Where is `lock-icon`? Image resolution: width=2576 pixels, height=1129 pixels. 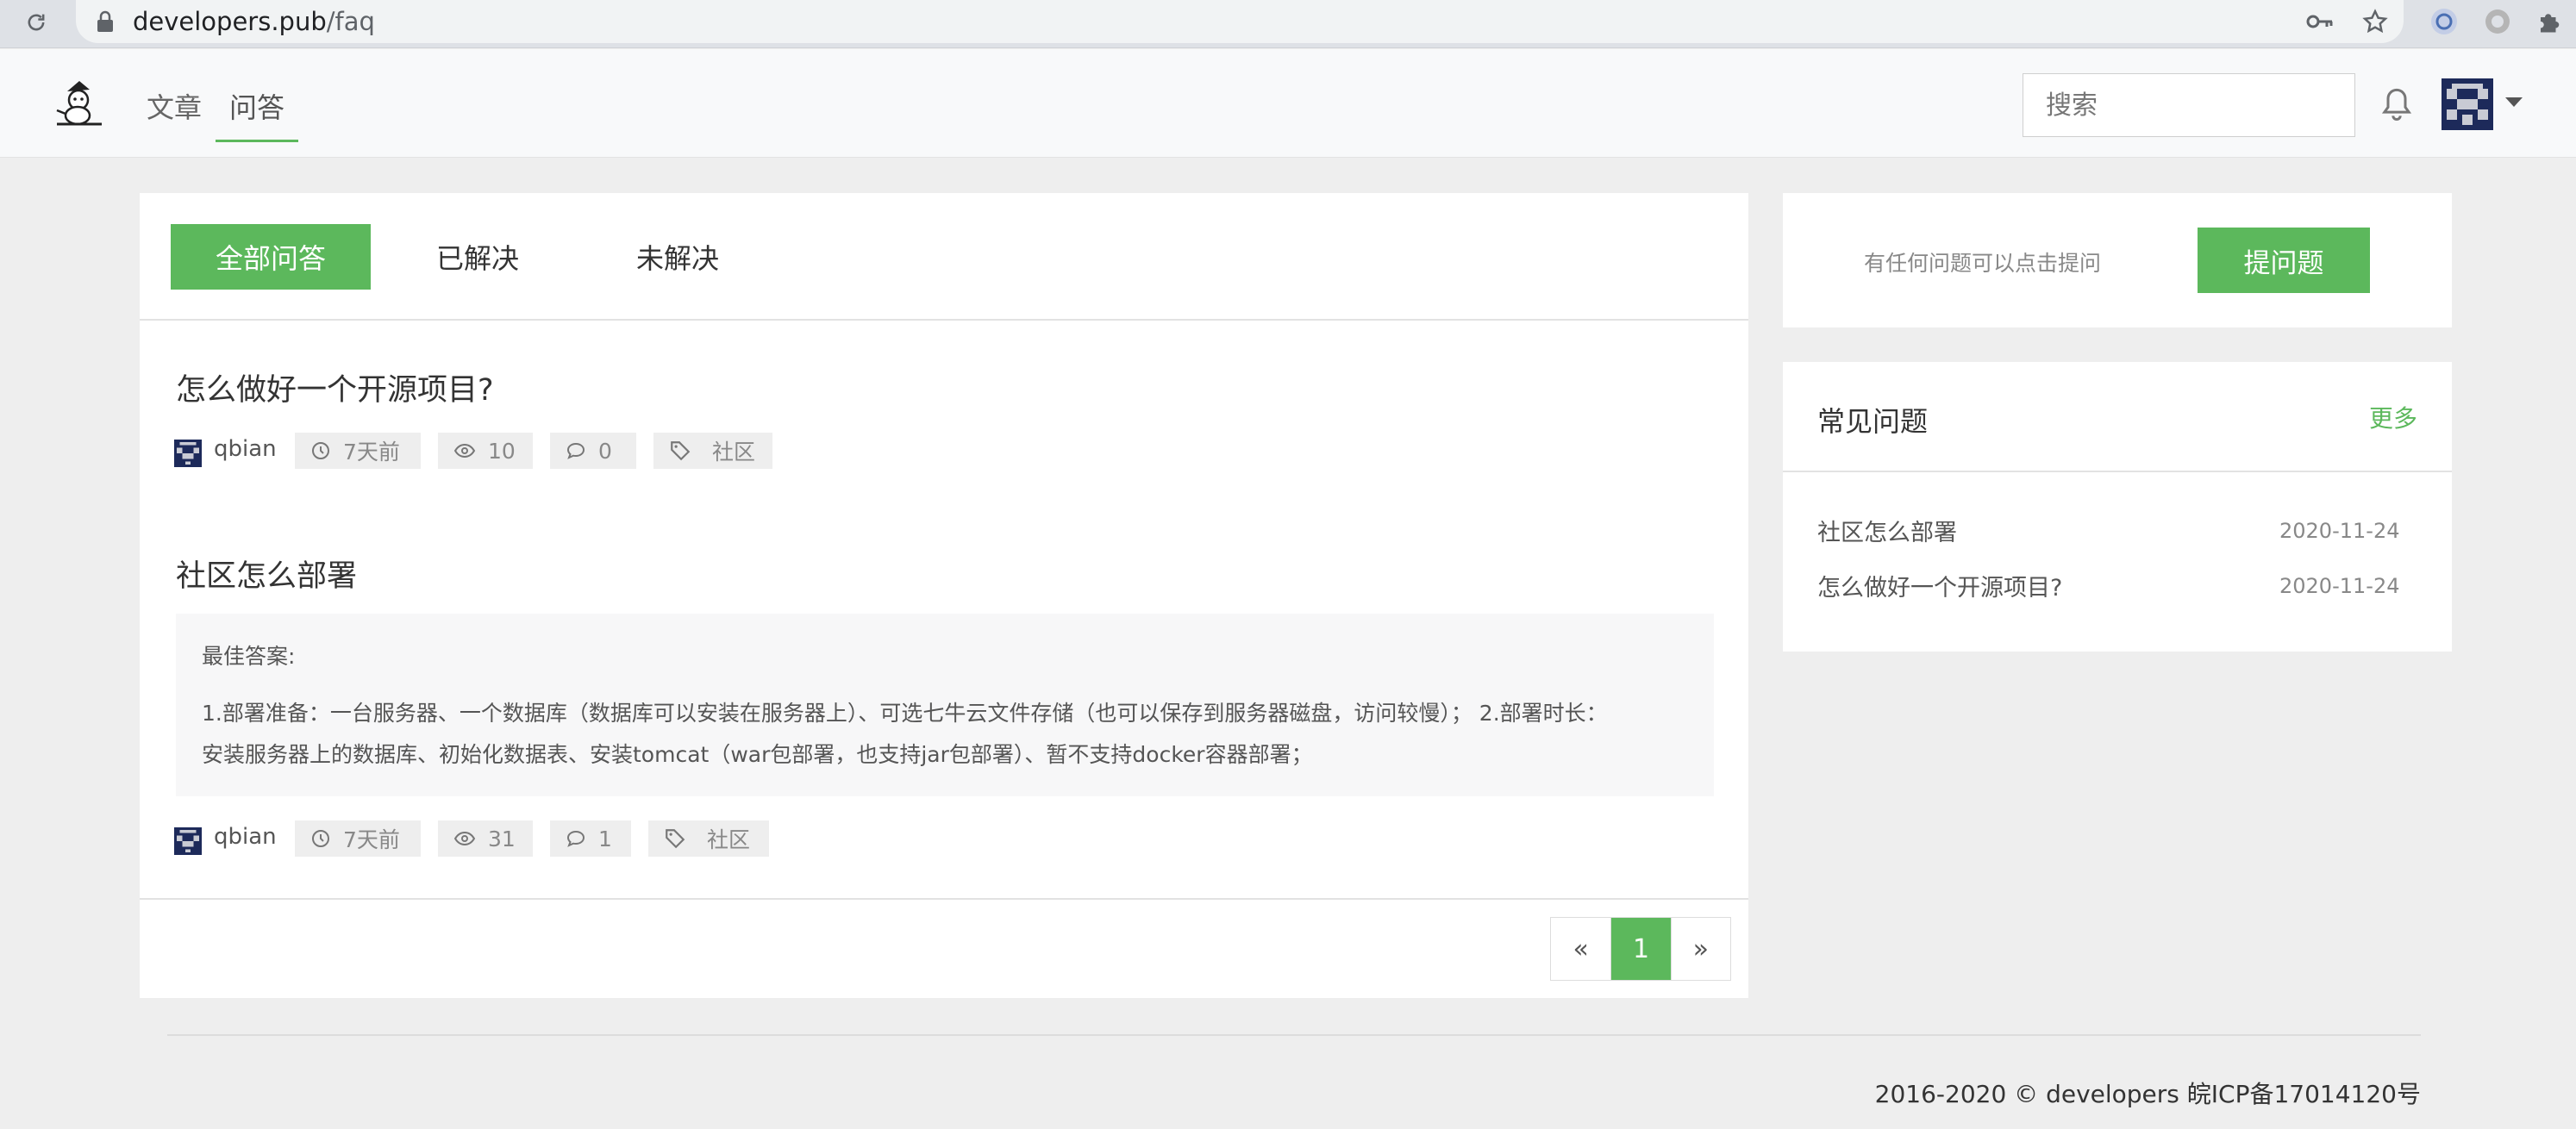
lock-icon is located at coordinates (105, 21).